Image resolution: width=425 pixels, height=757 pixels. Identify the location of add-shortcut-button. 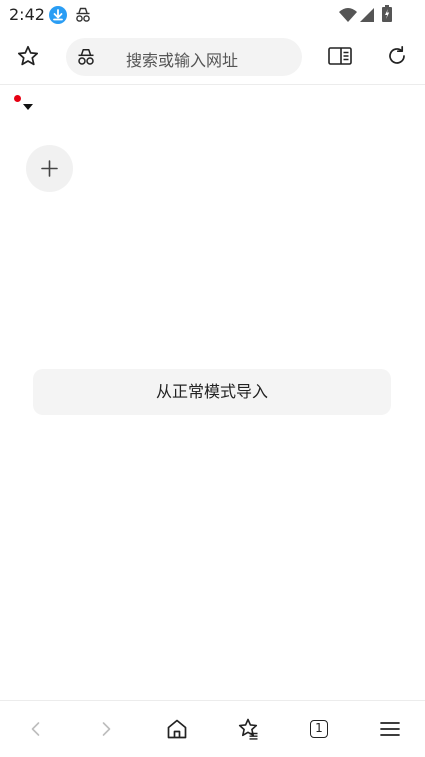
(49, 168).